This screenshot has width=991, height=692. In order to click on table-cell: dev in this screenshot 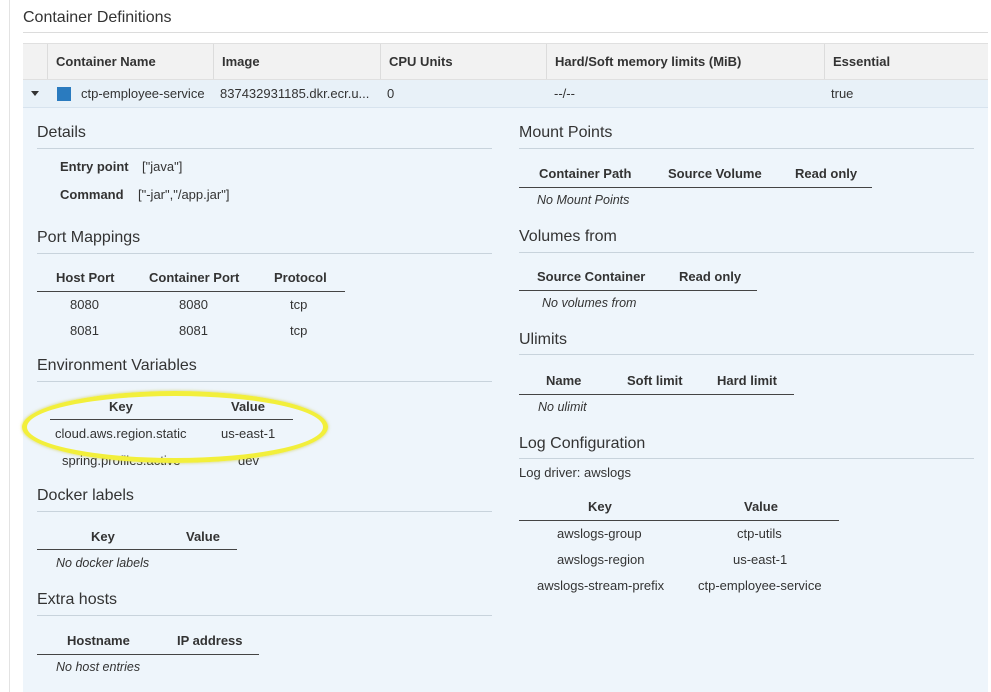, I will do `click(248, 460)`.